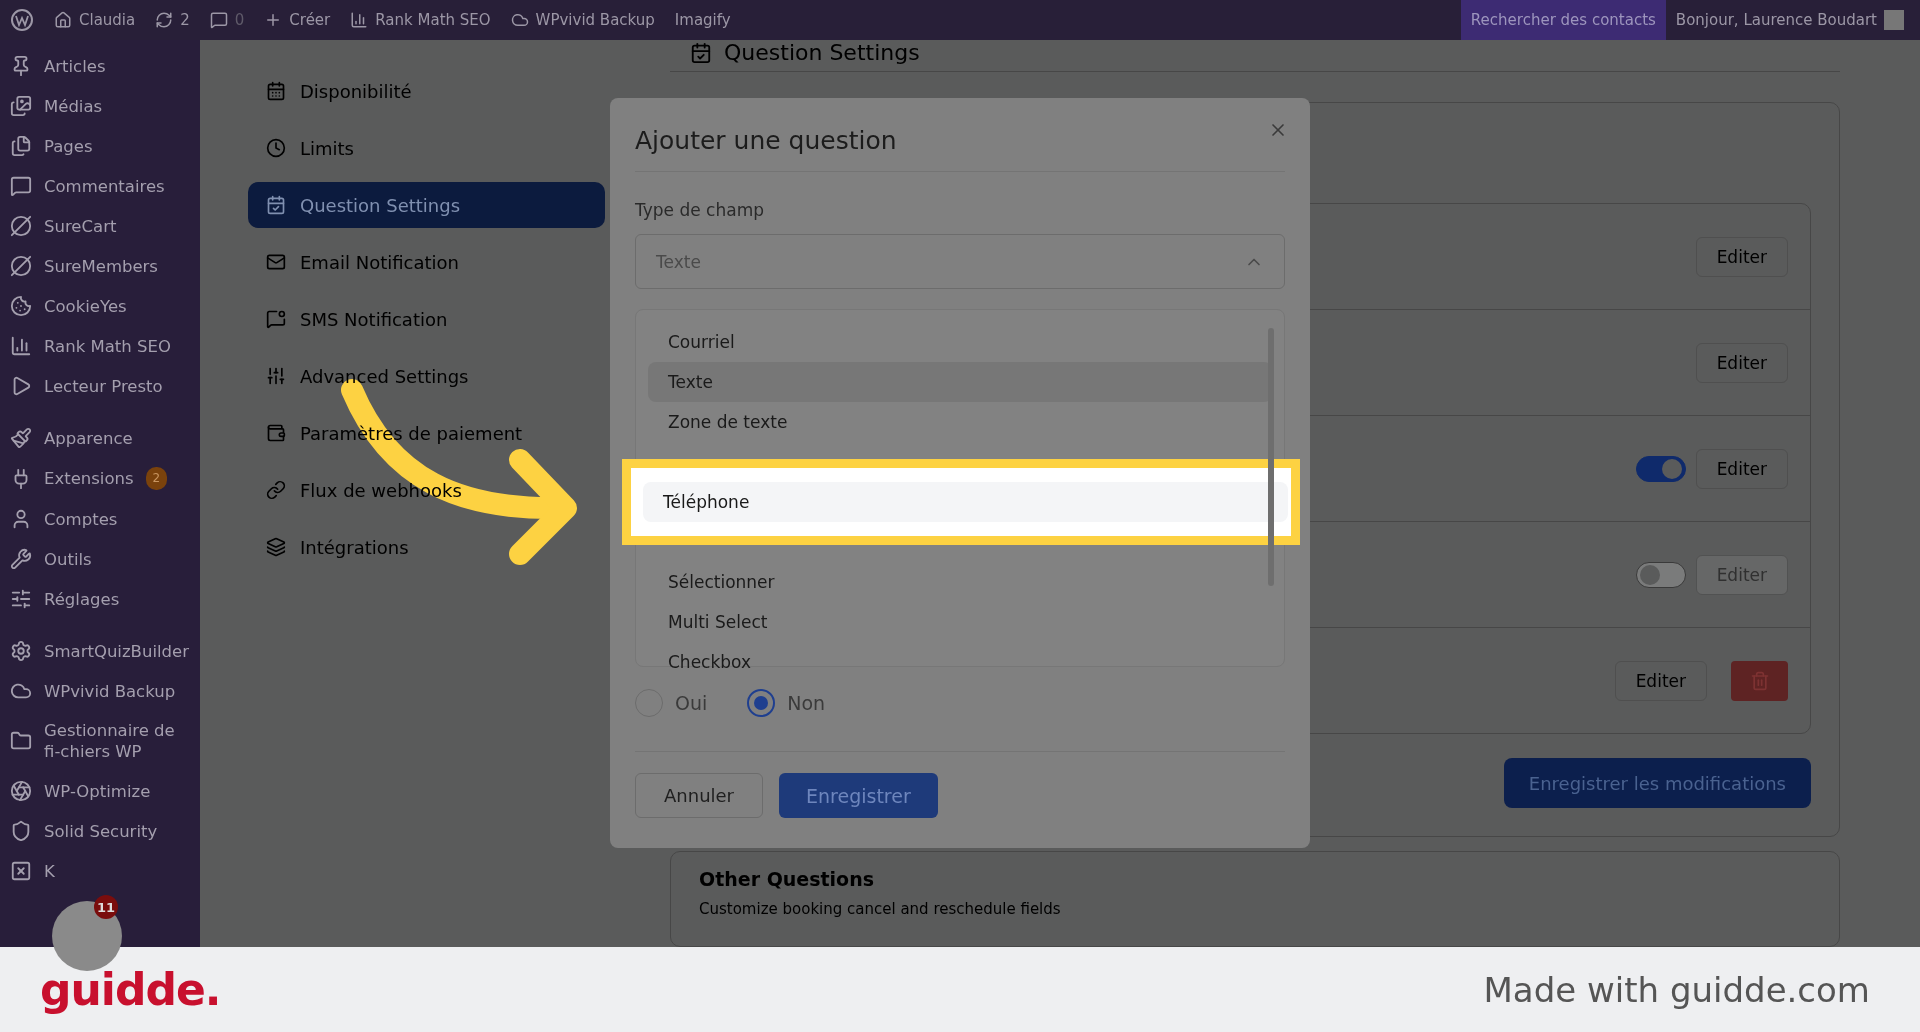 The width and height of the screenshot is (1920, 1032). Describe the element at coordinates (130, 989) in the screenshot. I see `brand-logo: guidde.` at that location.